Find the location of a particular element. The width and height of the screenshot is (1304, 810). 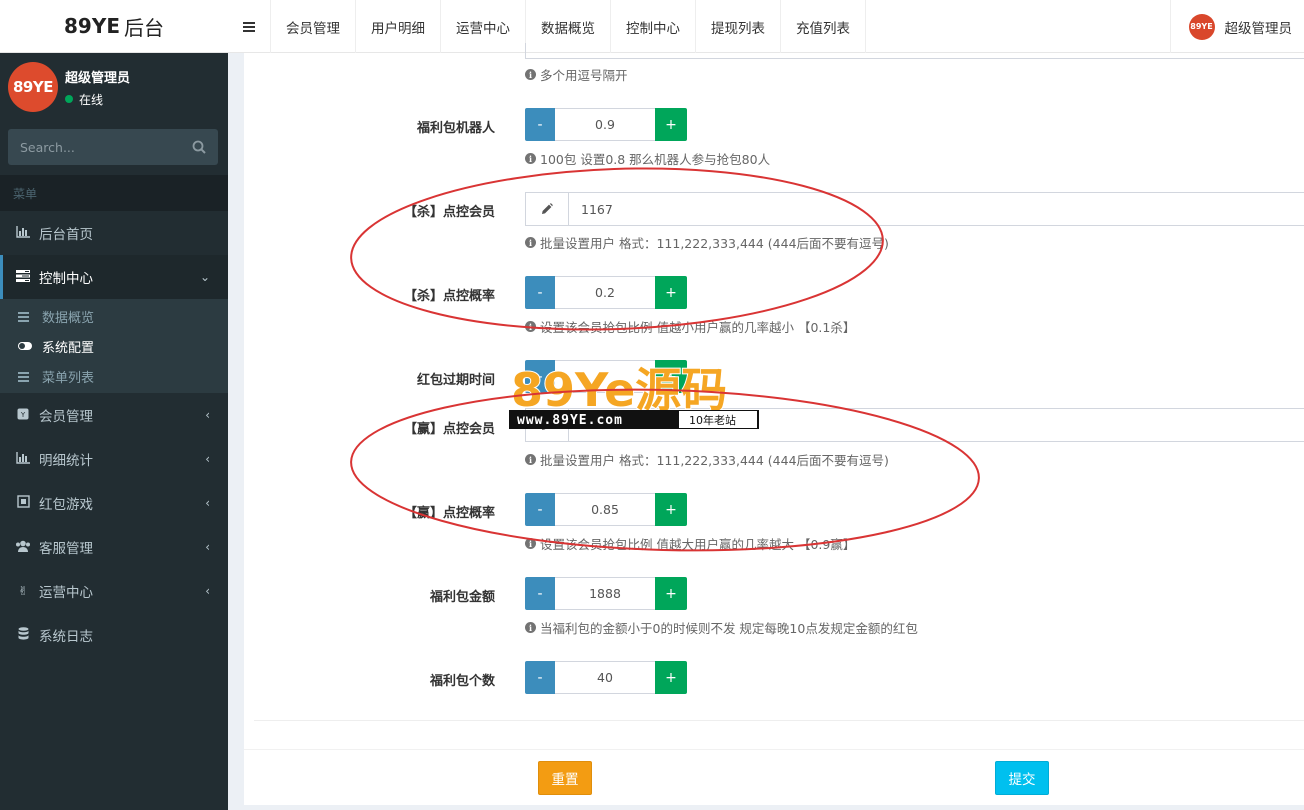

form-divider is located at coordinates (779, 720).